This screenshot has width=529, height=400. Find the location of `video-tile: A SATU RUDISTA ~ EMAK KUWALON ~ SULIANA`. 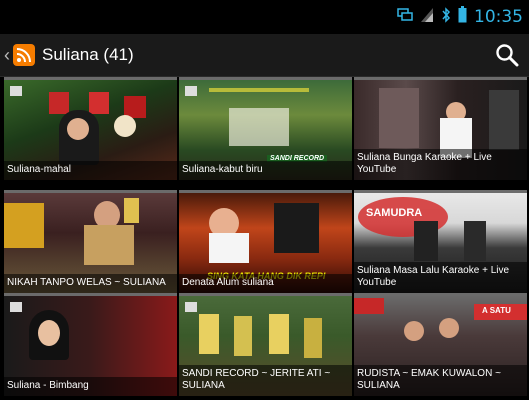

video-tile: A SATU RUDISTA ~ EMAK KUWALON ~ SULIANA is located at coordinates (440, 344).